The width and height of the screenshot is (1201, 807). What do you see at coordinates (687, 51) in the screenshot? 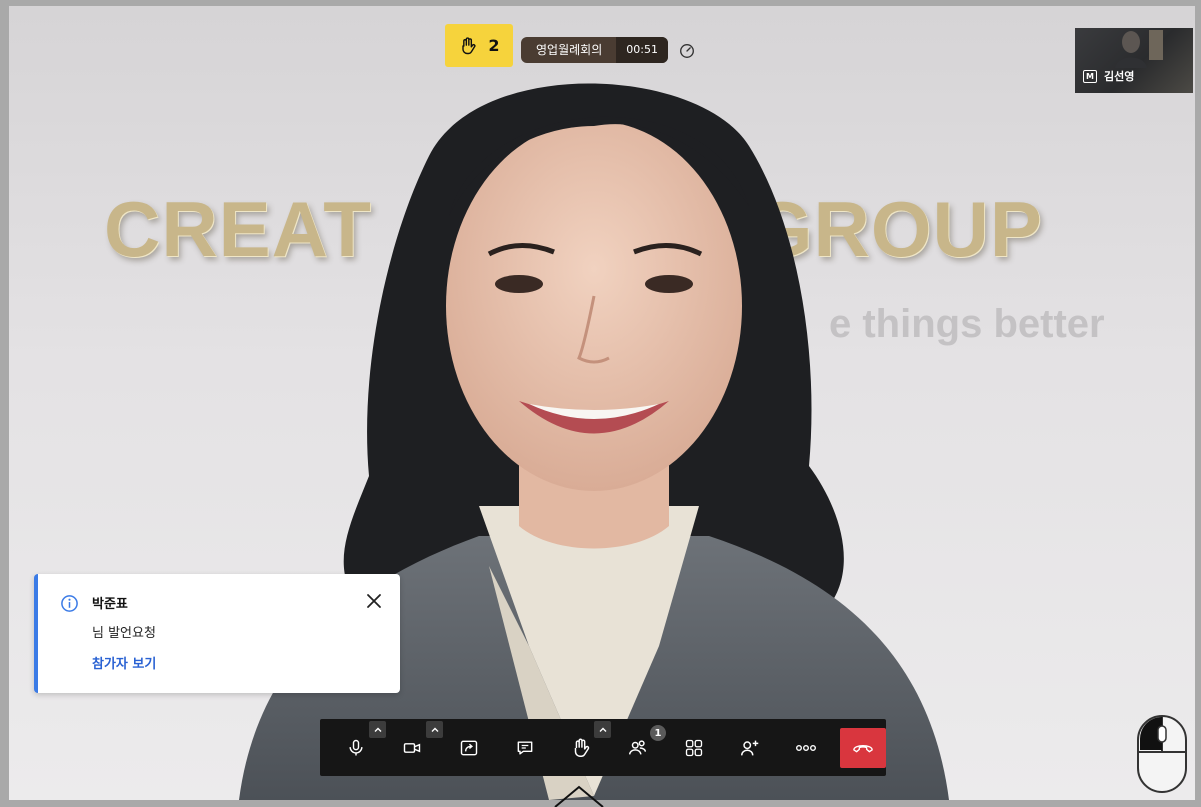
I see `network-speed-icon` at bounding box center [687, 51].